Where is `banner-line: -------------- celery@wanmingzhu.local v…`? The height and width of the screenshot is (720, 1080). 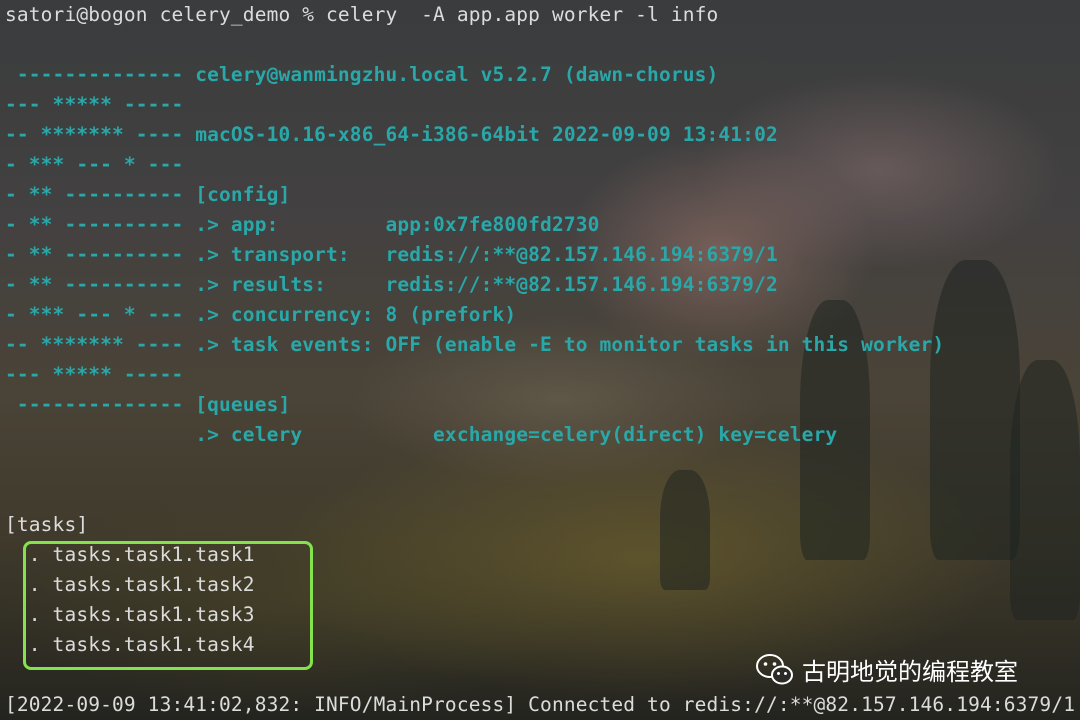
banner-line: -------------- celery@wanmingzhu.local v… is located at coordinates (362, 74).